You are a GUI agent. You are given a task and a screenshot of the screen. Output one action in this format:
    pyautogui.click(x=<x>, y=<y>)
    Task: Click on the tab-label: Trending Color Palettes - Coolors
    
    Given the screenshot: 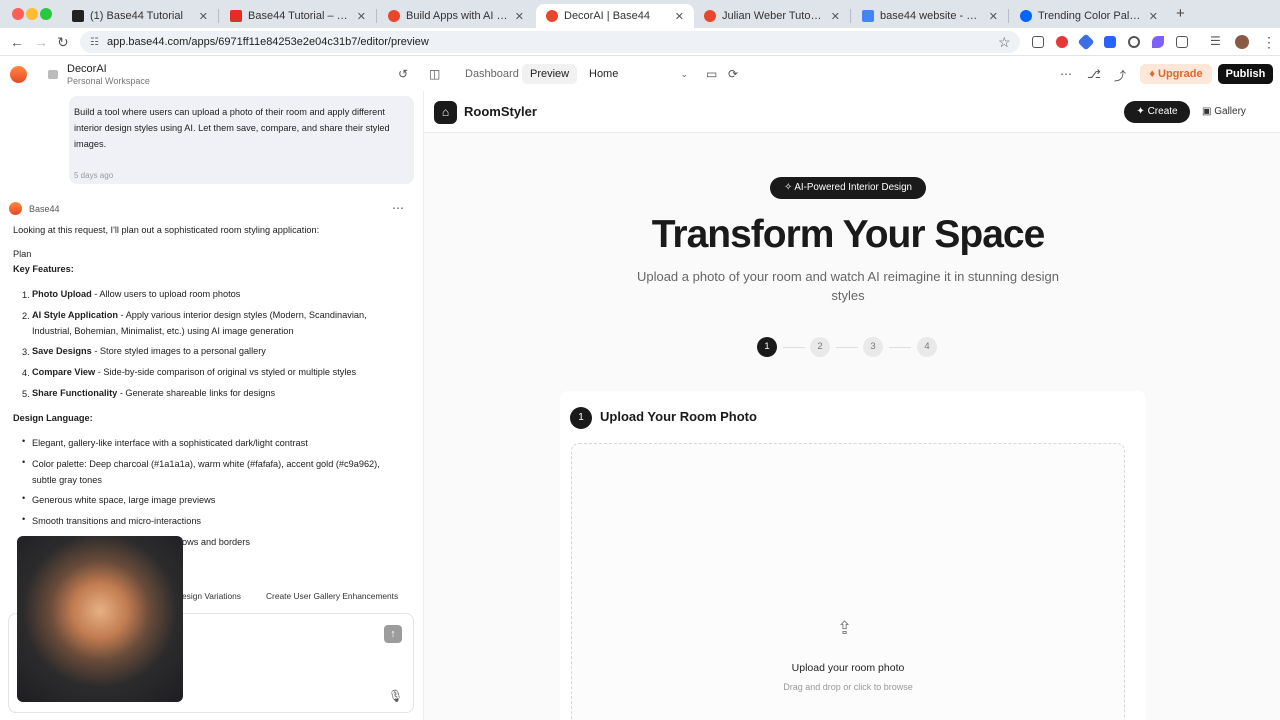 What is the action you would take?
    pyautogui.click(x=1090, y=16)
    